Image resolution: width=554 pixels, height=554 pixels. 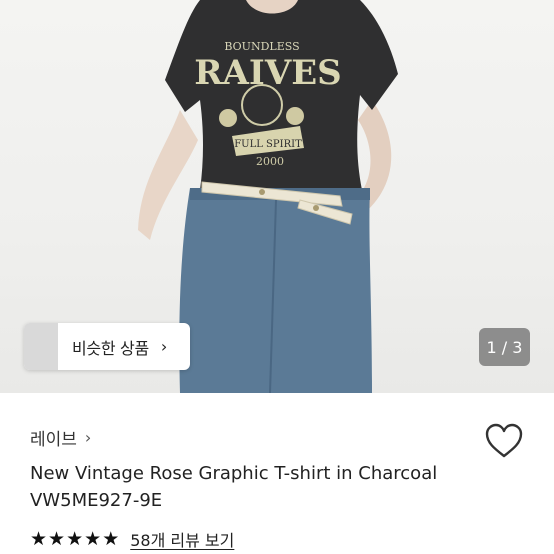 I want to click on graphic-text-top: BOUNDLESS, so click(x=261, y=46).